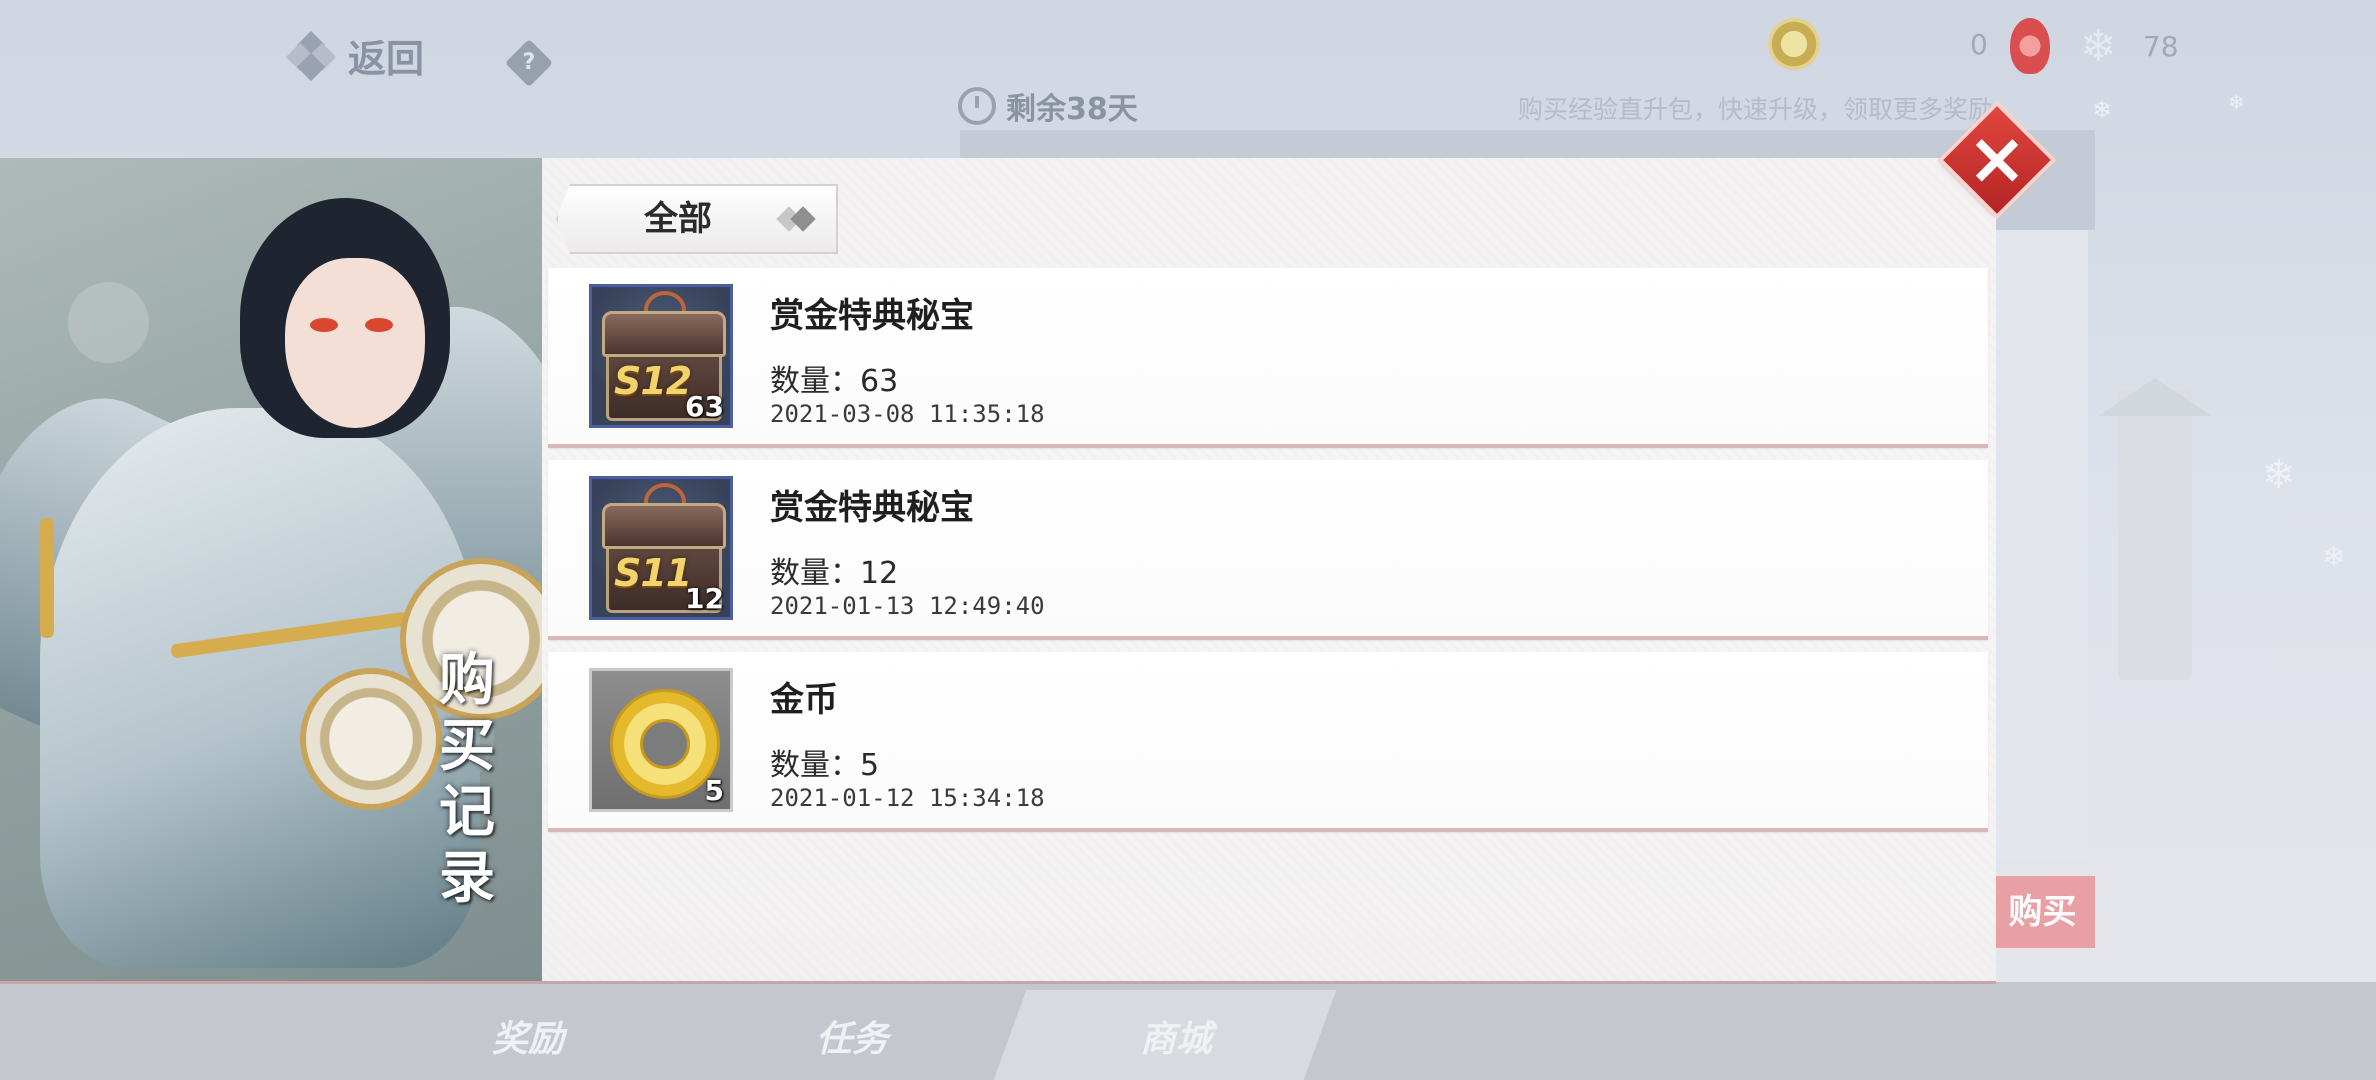 The width and height of the screenshot is (2376, 1080). I want to click on clock-icon, so click(977, 106).